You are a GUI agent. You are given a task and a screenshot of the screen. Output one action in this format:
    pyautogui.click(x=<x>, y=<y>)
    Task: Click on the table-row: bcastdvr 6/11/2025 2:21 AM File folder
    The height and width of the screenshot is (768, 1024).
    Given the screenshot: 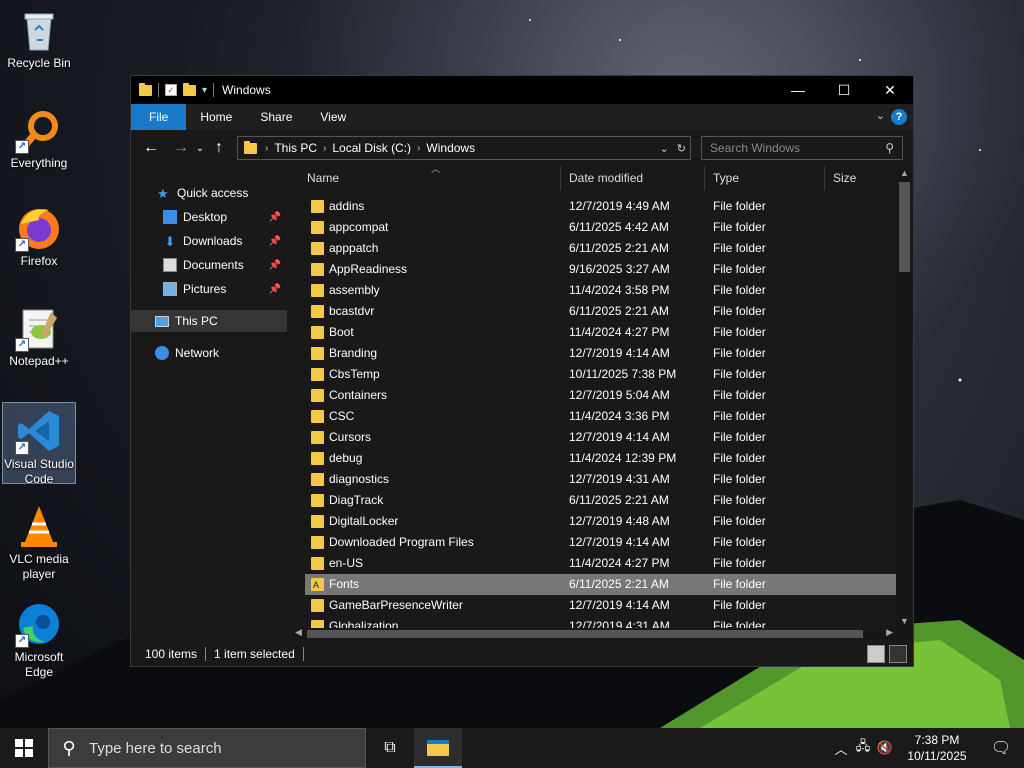 What is the action you would take?
    pyautogui.click(x=601, y=311)
    